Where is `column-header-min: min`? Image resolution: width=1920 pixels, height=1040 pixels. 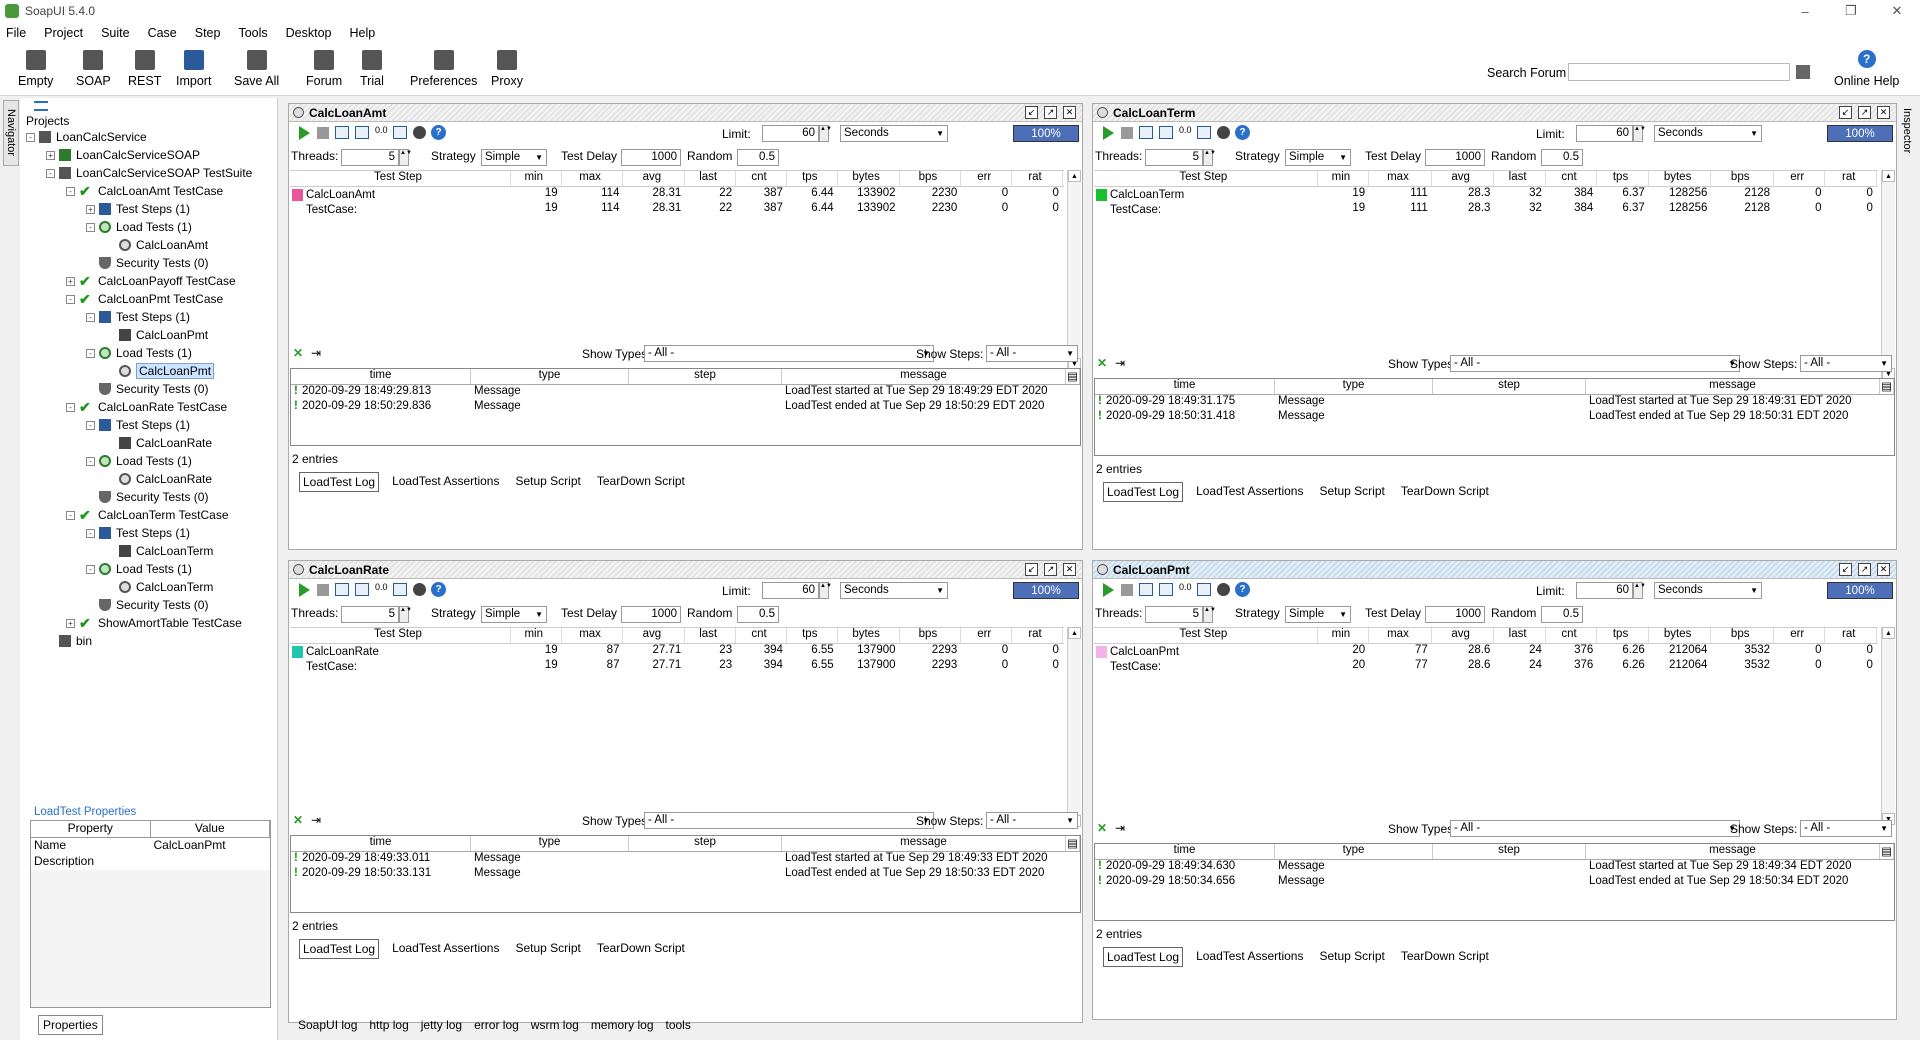 column-header-min: min is located at coordinates (536, 635).